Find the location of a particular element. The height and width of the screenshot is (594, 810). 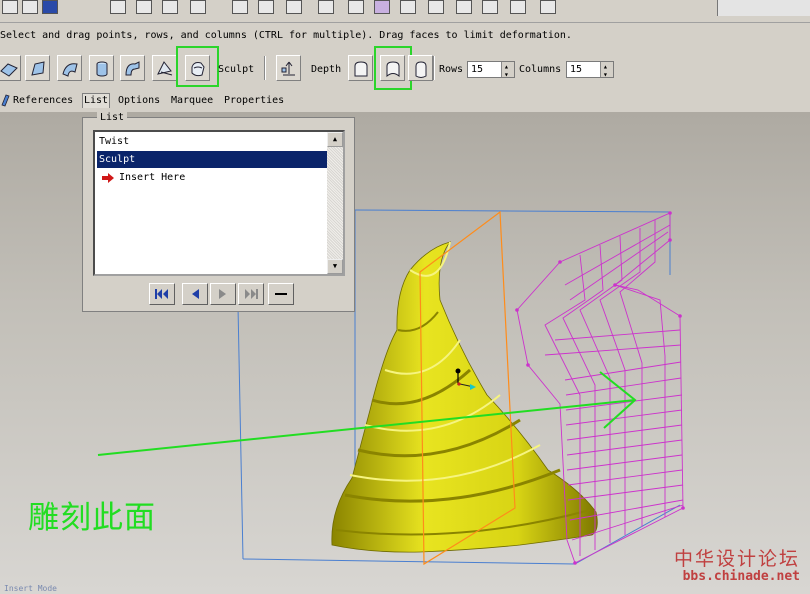

depth-highlight is located at coordinates (393, 68).